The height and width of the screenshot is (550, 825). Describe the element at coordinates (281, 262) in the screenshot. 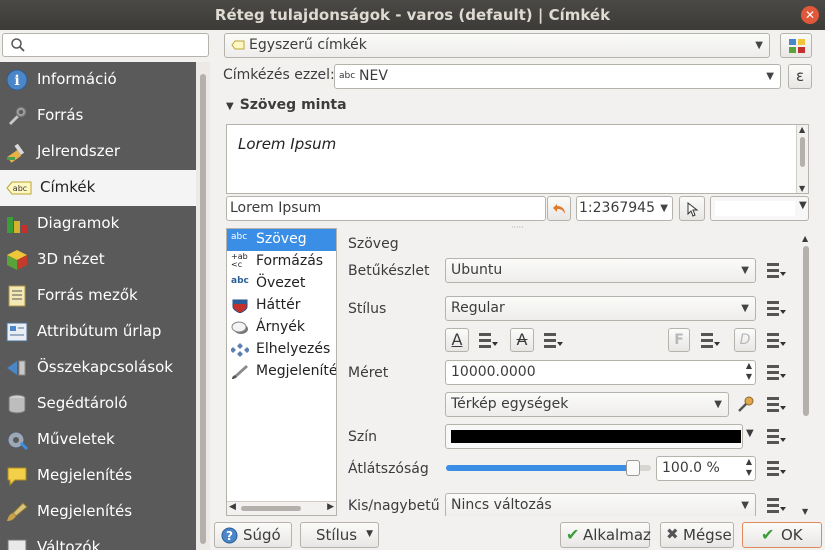

I see `tab-formatting: +ab <c Formázás` at that location.